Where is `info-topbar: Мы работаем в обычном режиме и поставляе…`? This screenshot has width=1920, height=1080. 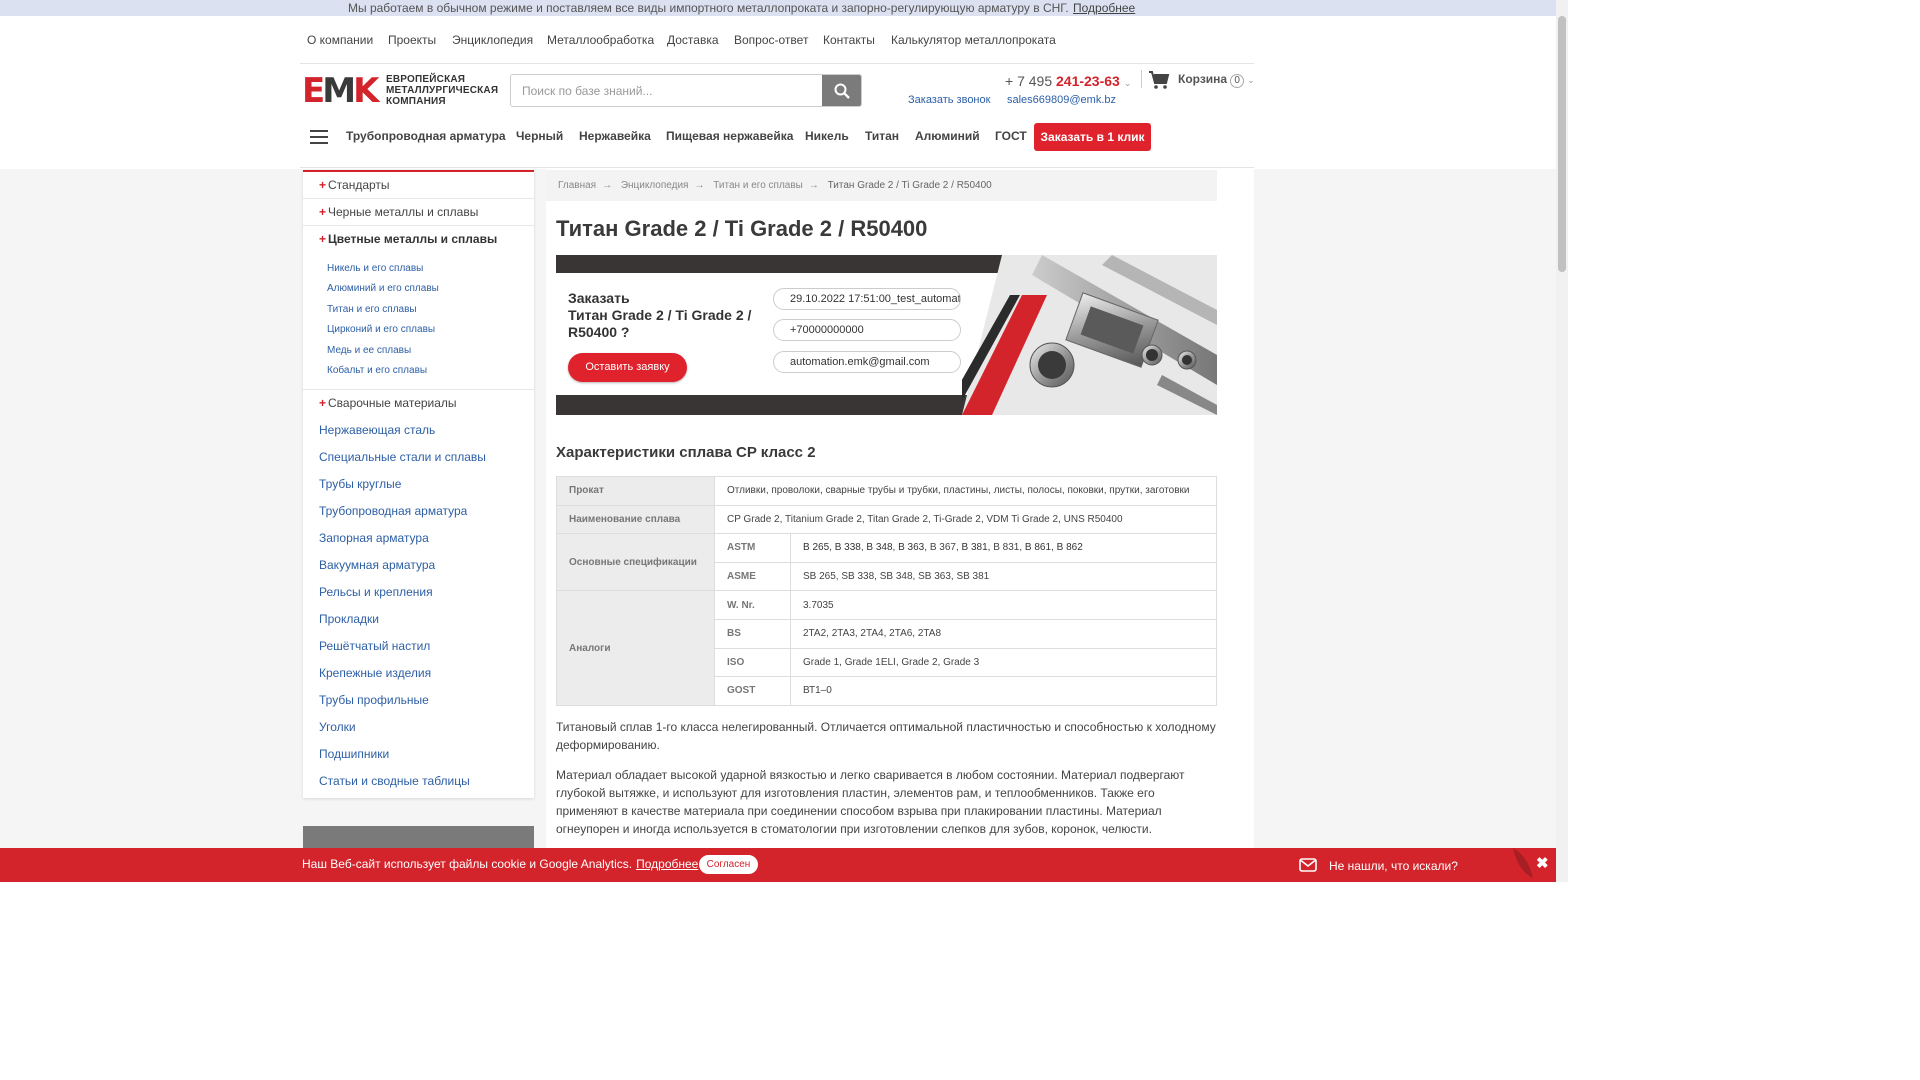
info-topbar: Мы работаем в обычном режиме и поставляе… is located at coordinates (778, 8).